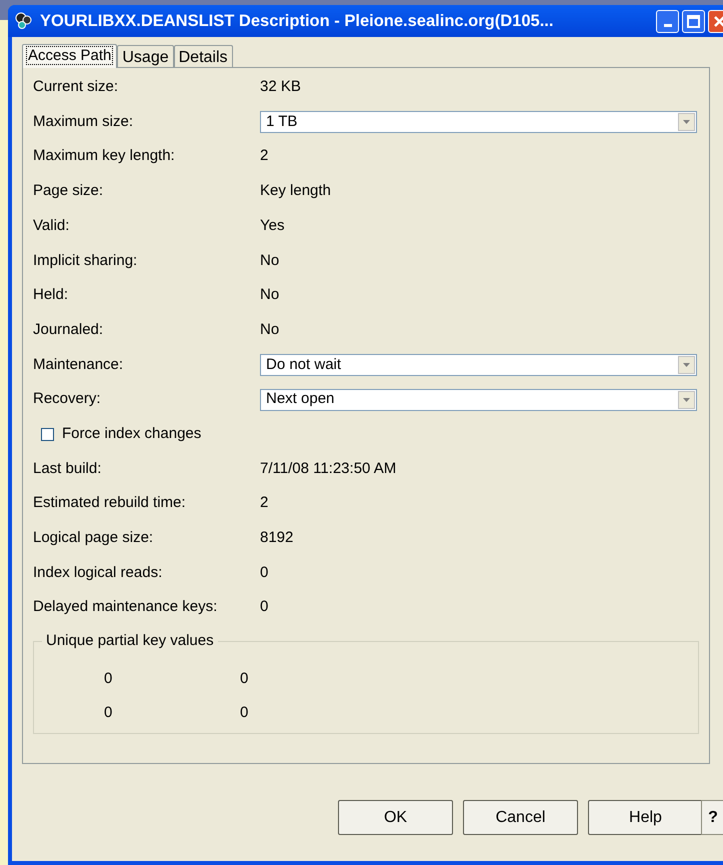 The width and height of the screenshot is (723, 865). What do you see at coordinates (712, 817) in the screenshot?
I see `help-question-button: ?` at bounding box center [712, 817].